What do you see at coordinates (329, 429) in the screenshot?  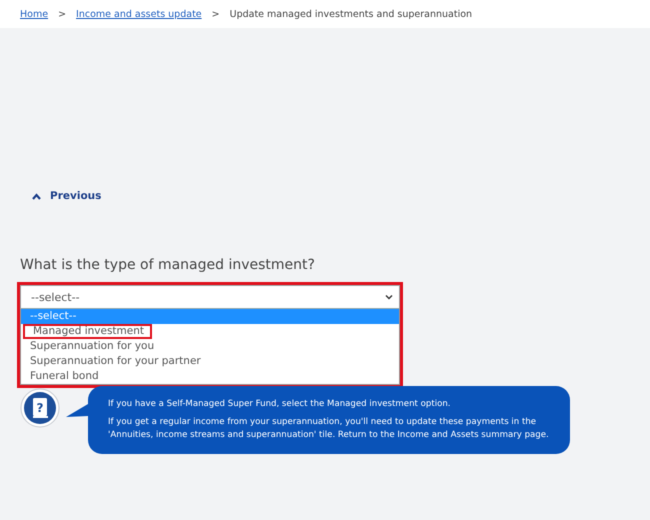 I see `help-text: If you get a regular income from your superannuation, you'll need to update these payments in the 'Annuities, income streams and superannuation' tile. Return to the Income and Assets summary page.` at bounding box center [329, 429].